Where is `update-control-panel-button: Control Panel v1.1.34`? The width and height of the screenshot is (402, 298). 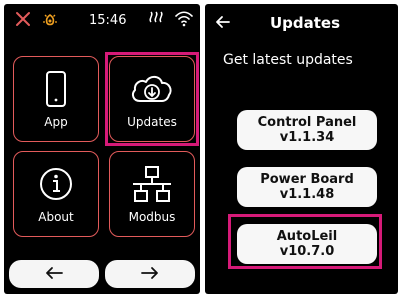 update-control-panel-button: Control Panel v1.1.34 is located at coordinates (307, 130).